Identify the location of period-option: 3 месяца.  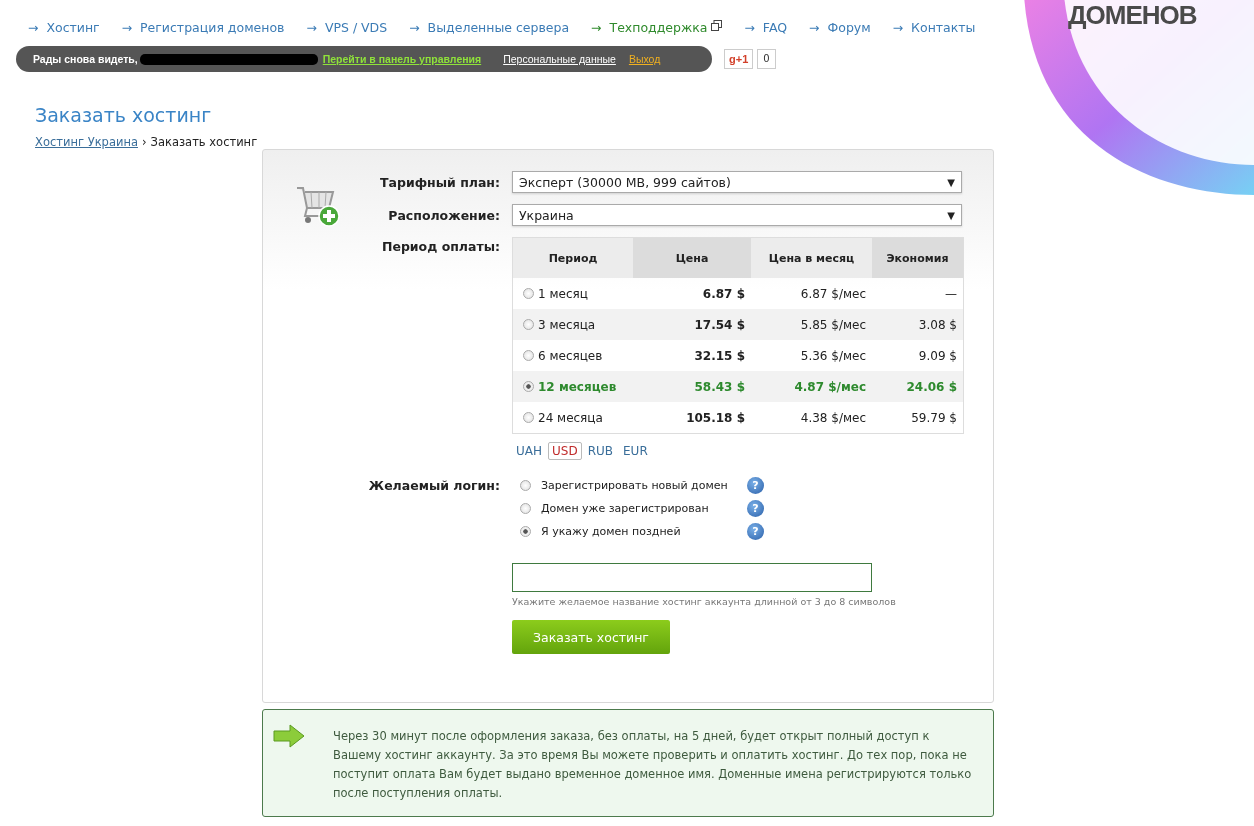
(573, 324).